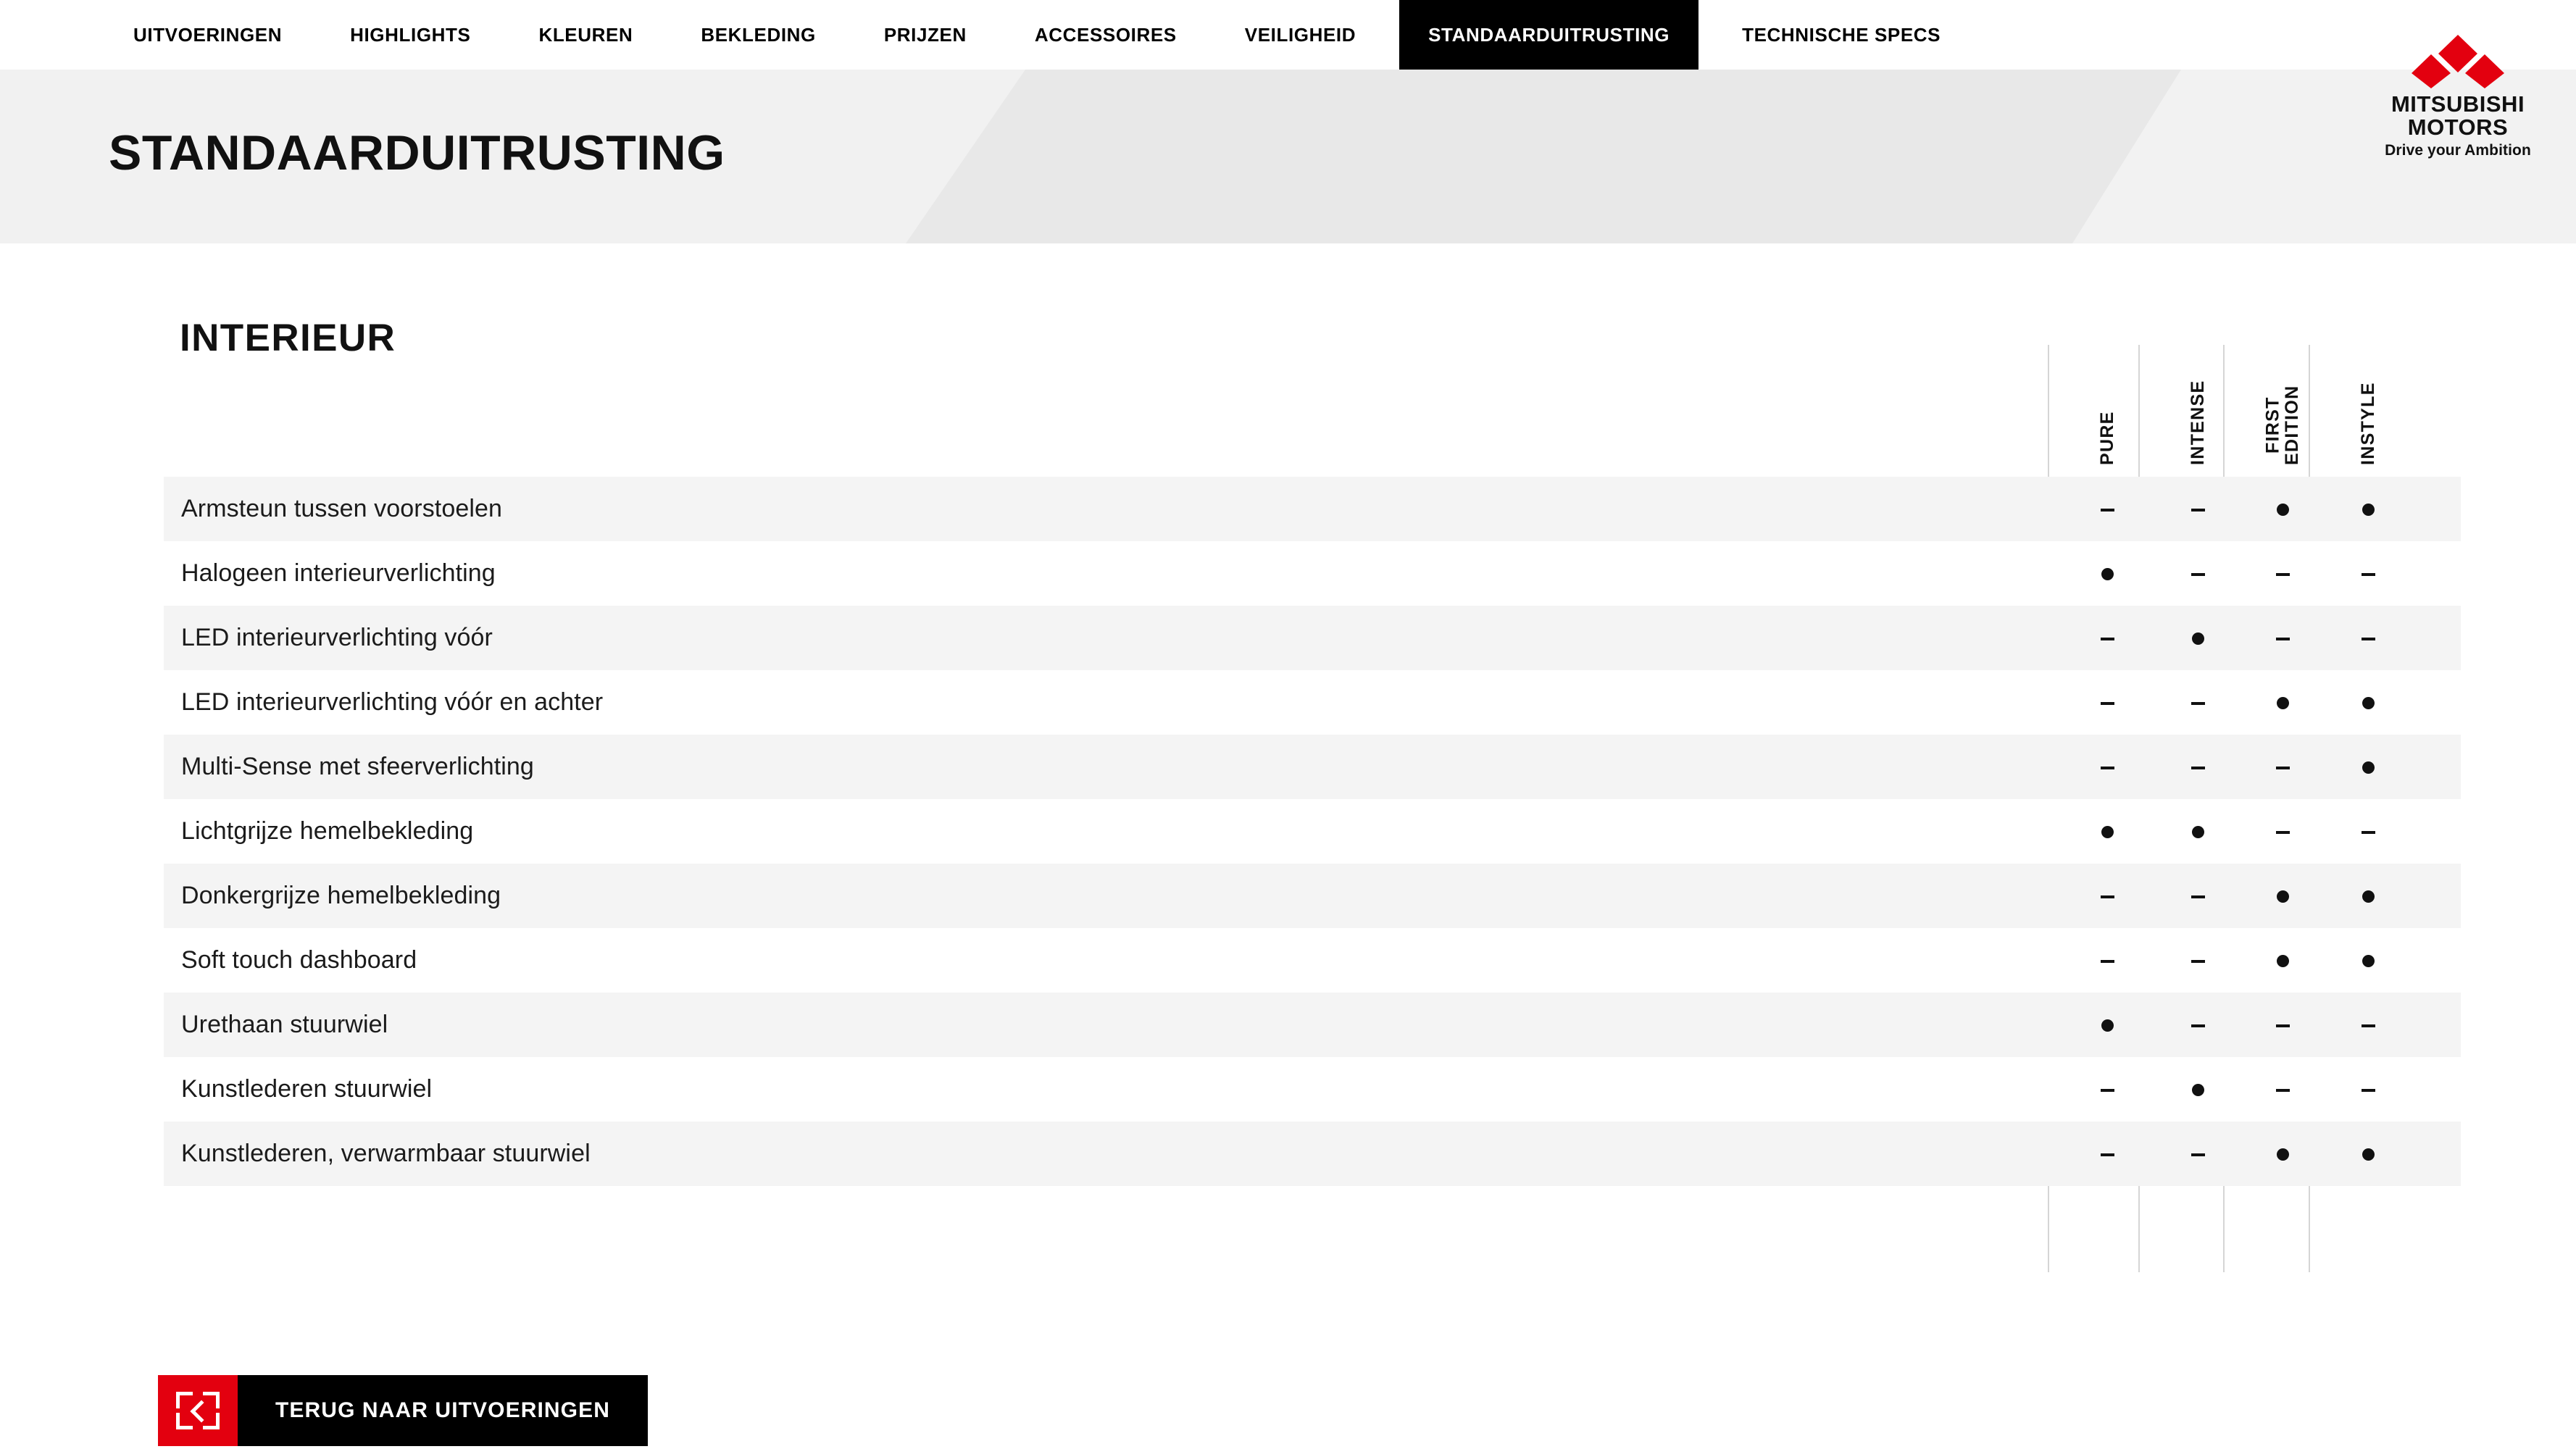 The image size is (2576, 1449). What do you see at coordinates (443, 1411) in the screenshot?
I see `back-button-label: TERUG NAAR UITVOERINGEN` at bounding box center [443, 1411].